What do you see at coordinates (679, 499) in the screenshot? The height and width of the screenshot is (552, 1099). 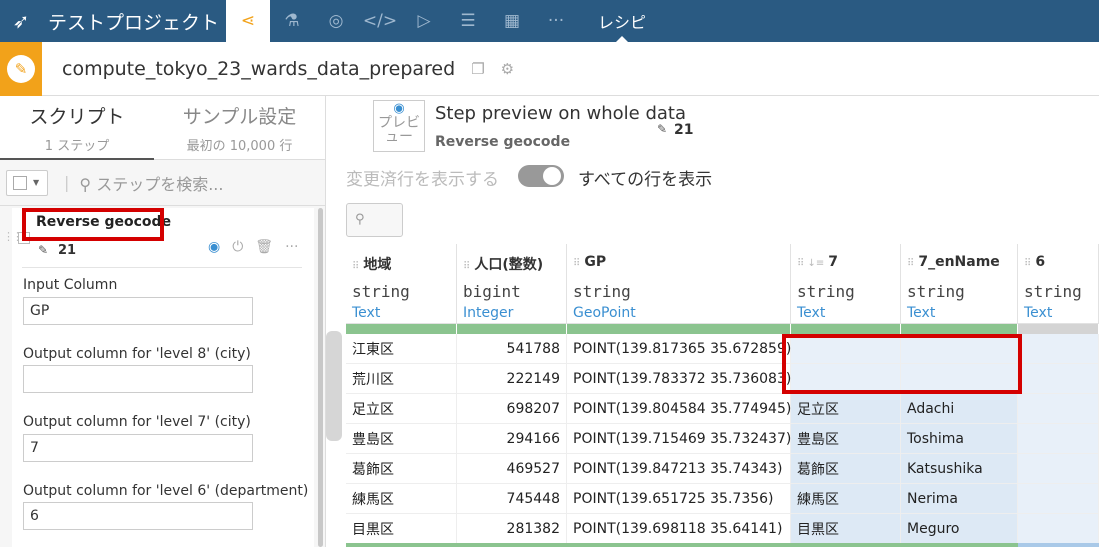 I see `table-cell: POINT(139.651725 35.7356)` at bounding box center [679, 499].